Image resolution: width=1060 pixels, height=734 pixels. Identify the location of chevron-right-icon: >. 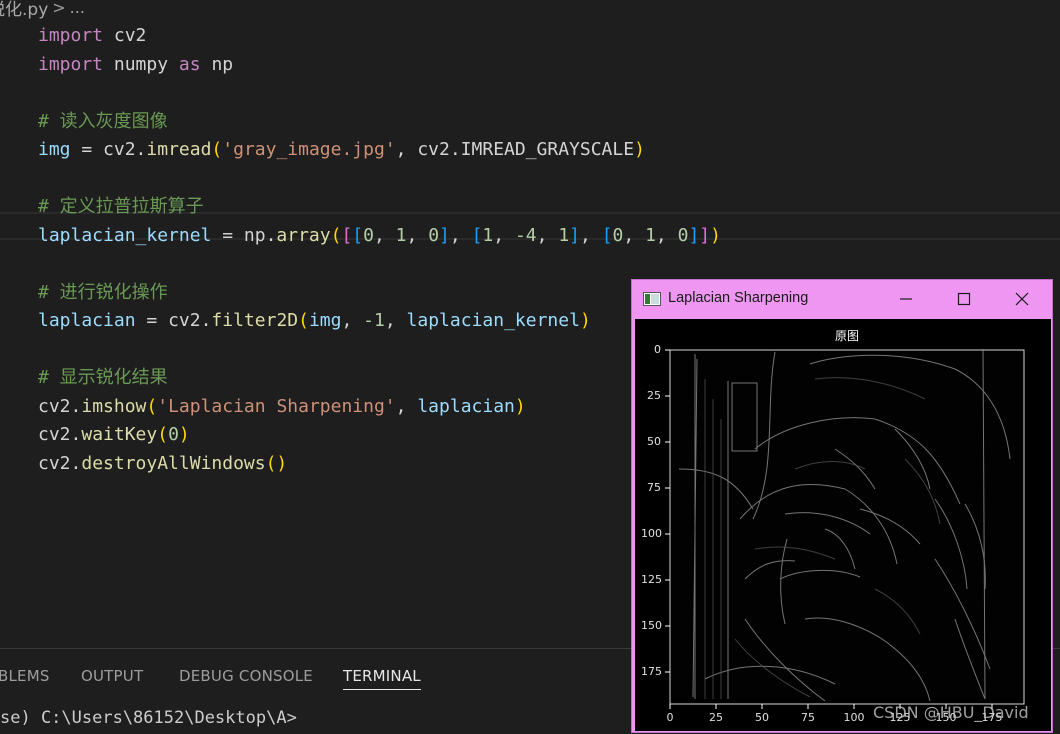
(59, 8).